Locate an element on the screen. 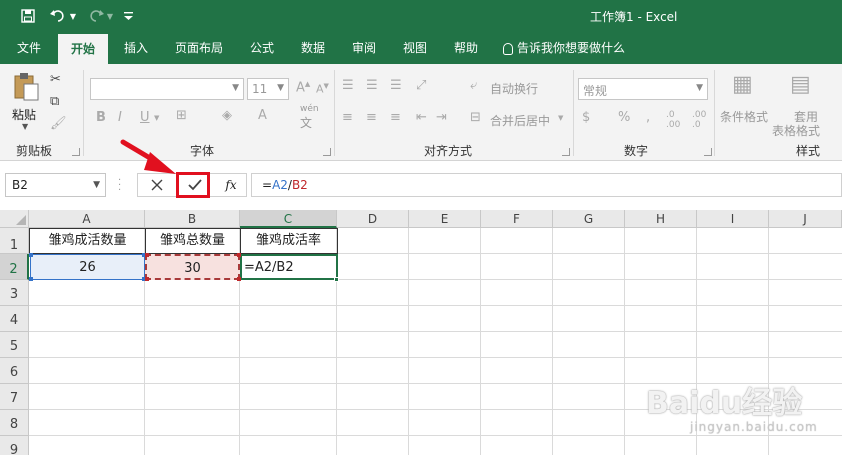 This screenshot has height=455, width=842. number-launcher-icon is located at coordinates (708, 152).